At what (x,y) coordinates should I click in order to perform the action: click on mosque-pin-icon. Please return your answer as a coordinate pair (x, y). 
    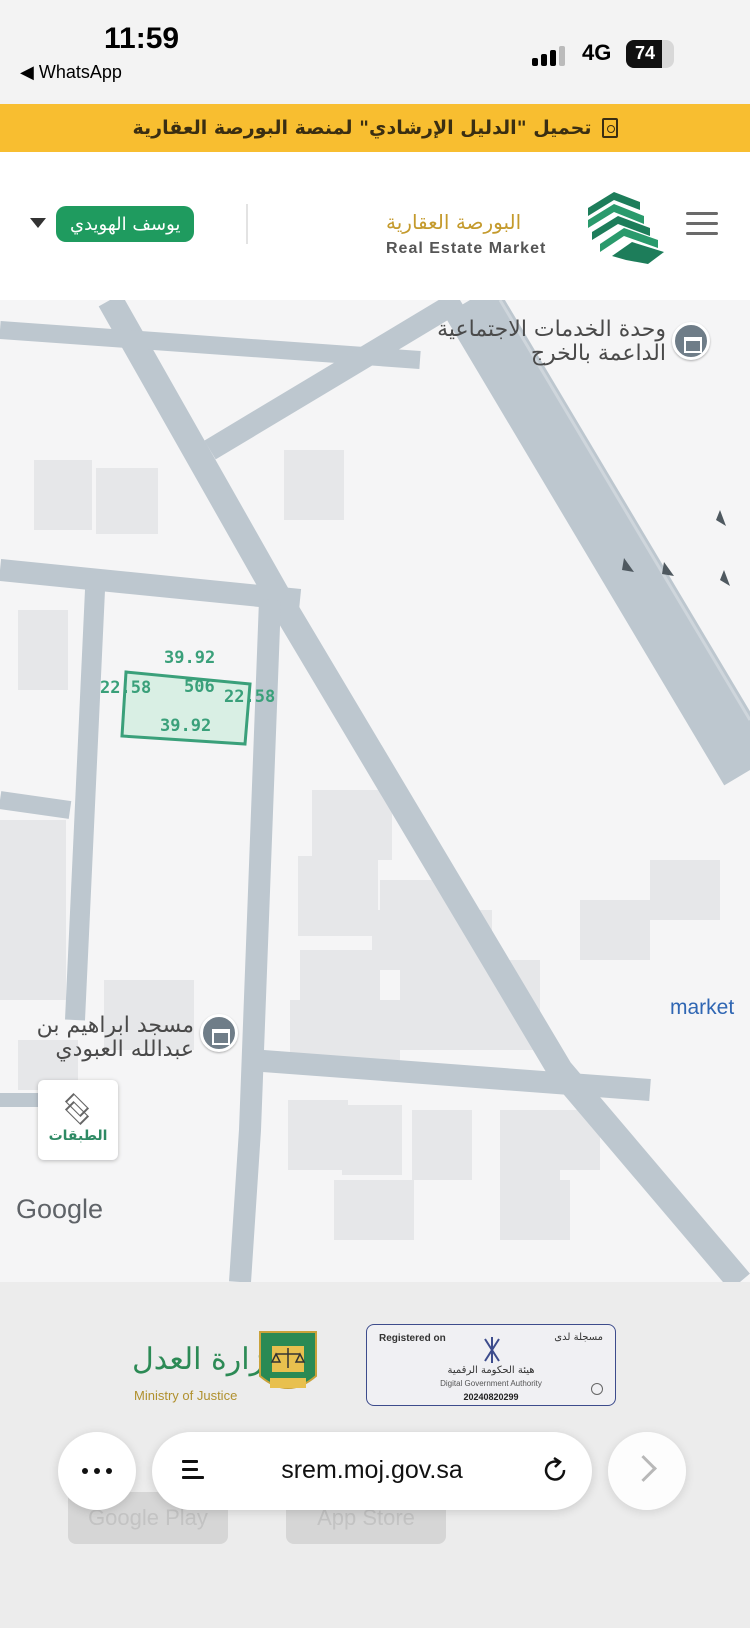
    Looking at the image, I should click on (219, 1033).